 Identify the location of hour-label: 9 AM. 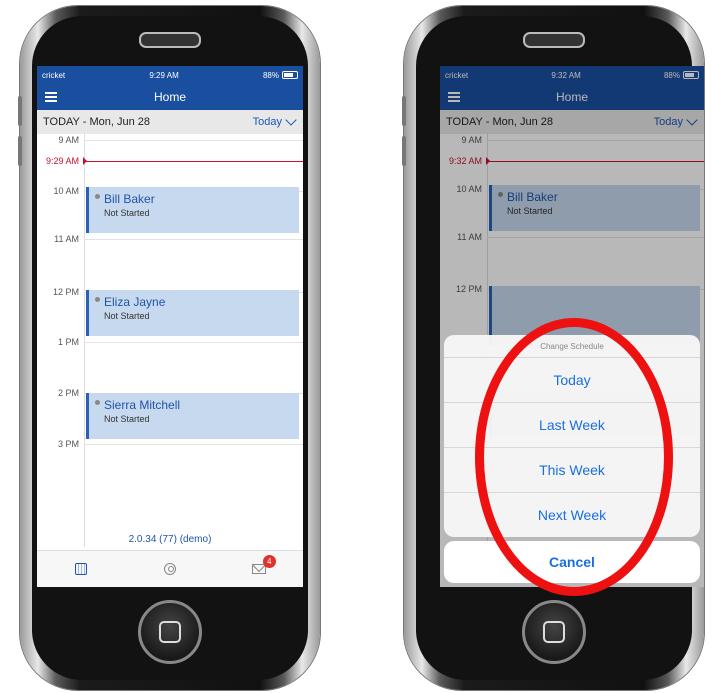
(68, 140).